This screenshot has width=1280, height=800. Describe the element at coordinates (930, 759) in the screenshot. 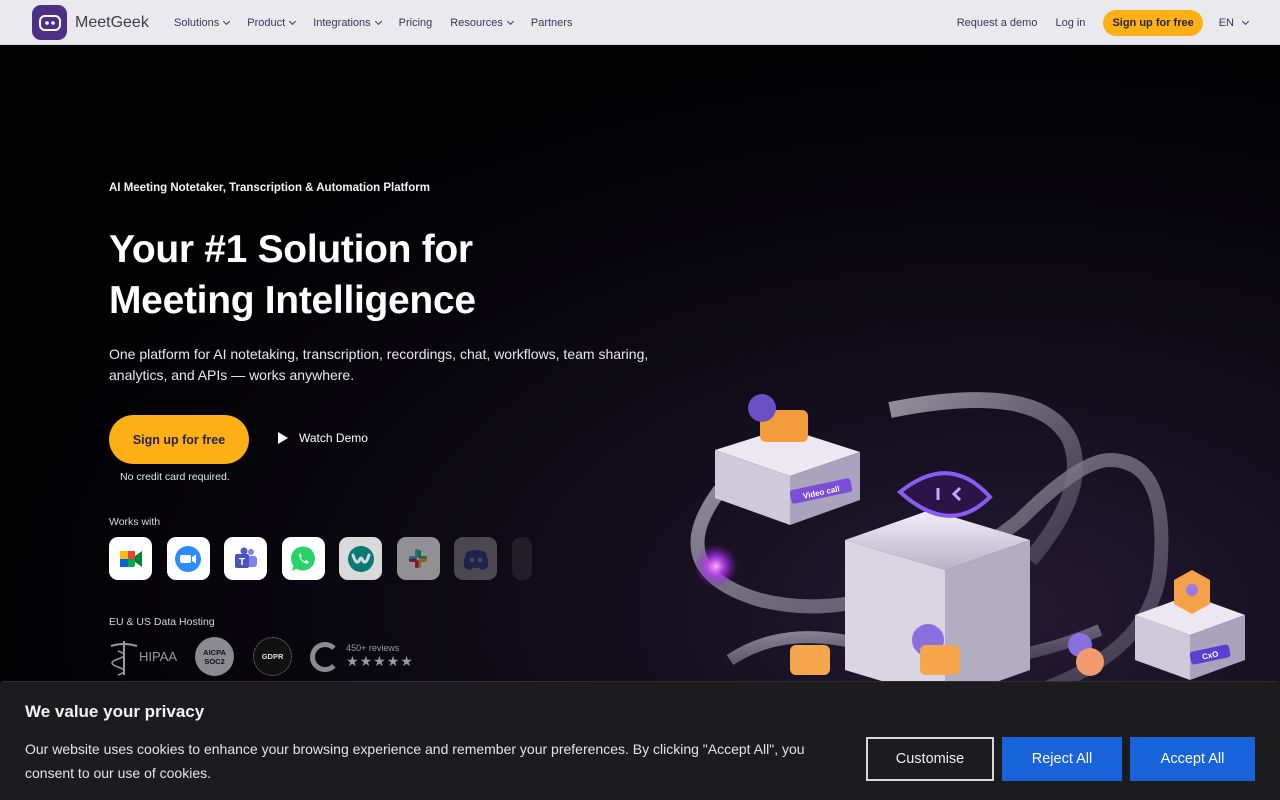

I see `customise-button: Customise` at that location.